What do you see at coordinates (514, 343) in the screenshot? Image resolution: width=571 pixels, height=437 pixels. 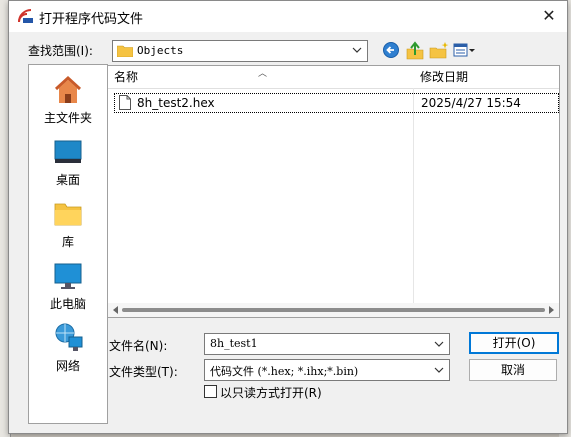 I see `open-button: 打开(O)` at bounding box center [514, 343].